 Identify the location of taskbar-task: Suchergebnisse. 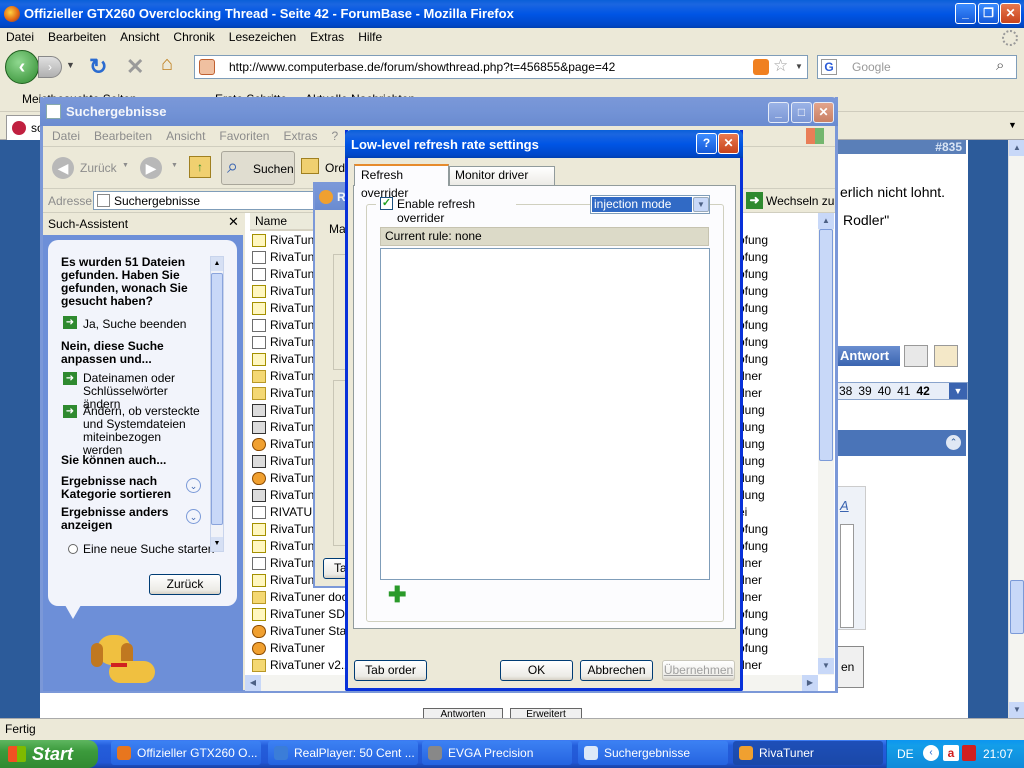
(653, 753).